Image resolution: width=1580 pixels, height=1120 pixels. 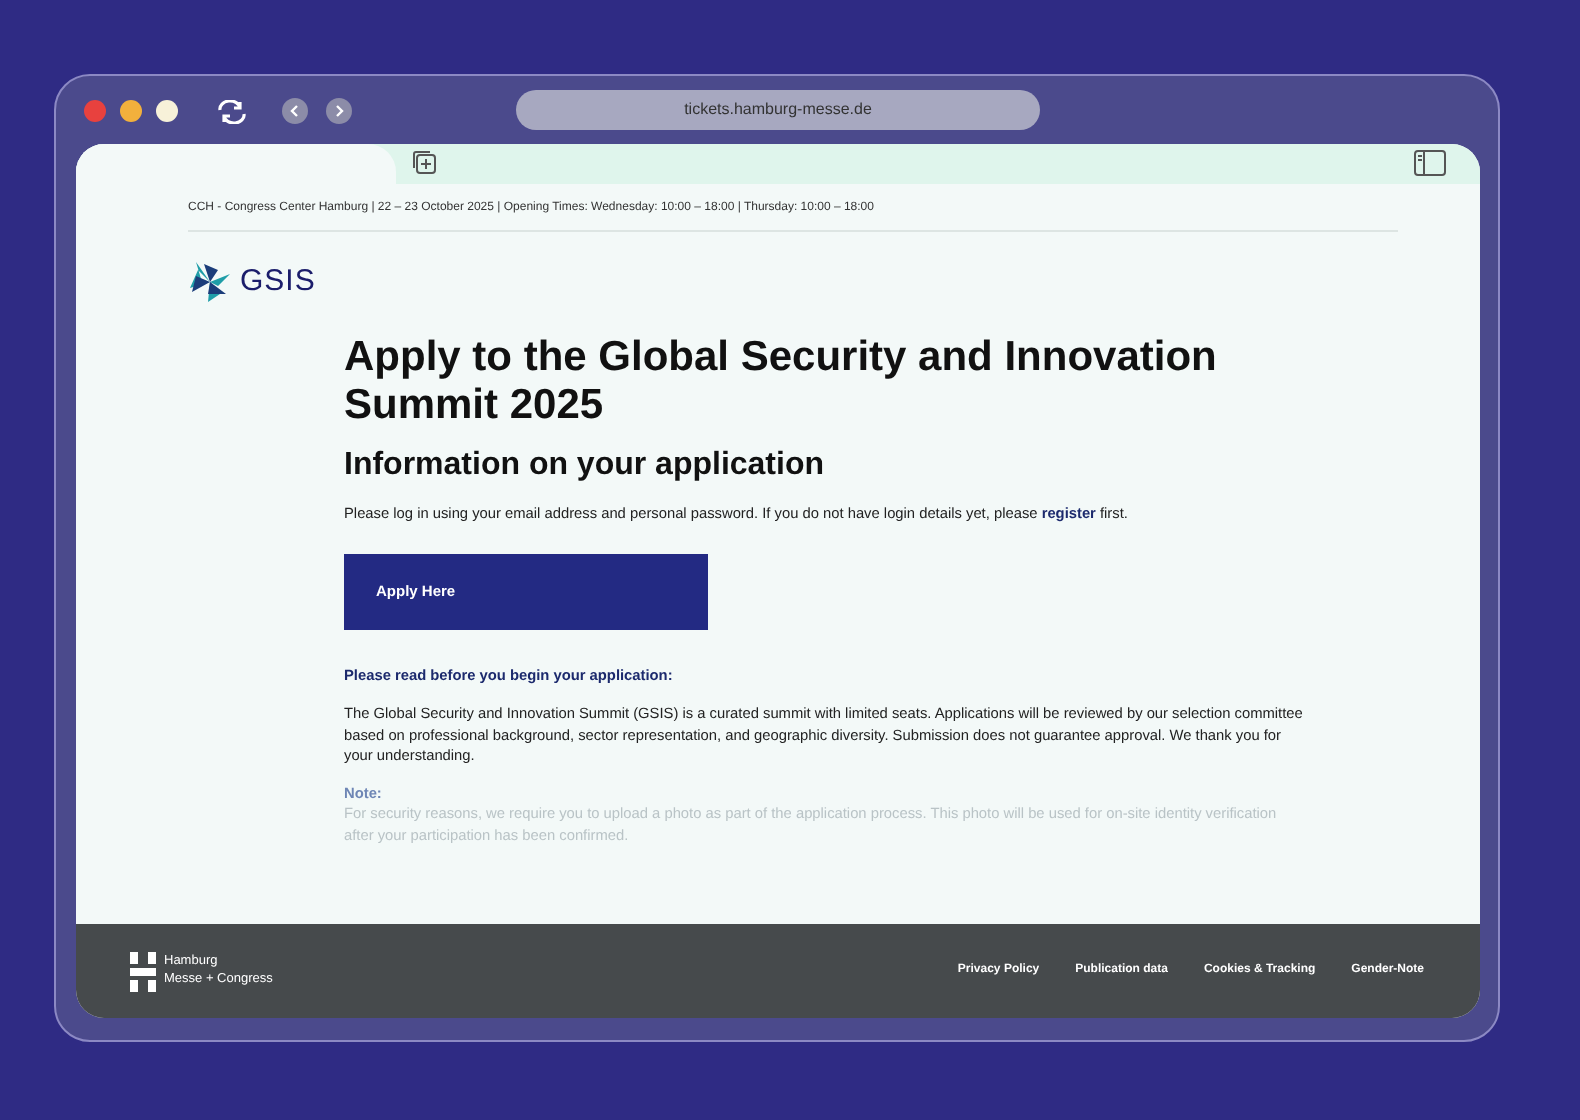 I want to click on hamburg-messe-logo-icon, so click(x=143, y=971).